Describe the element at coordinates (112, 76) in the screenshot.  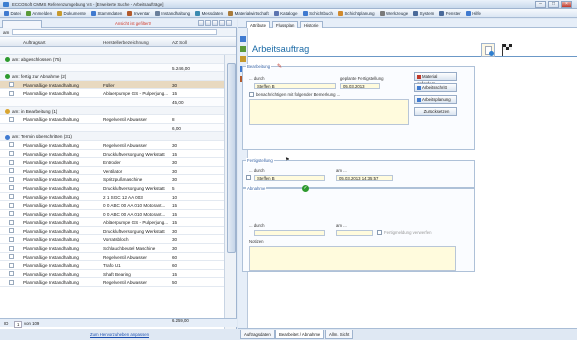
I see `group-row: am: fertig zur Abnahme (2)` at that location.